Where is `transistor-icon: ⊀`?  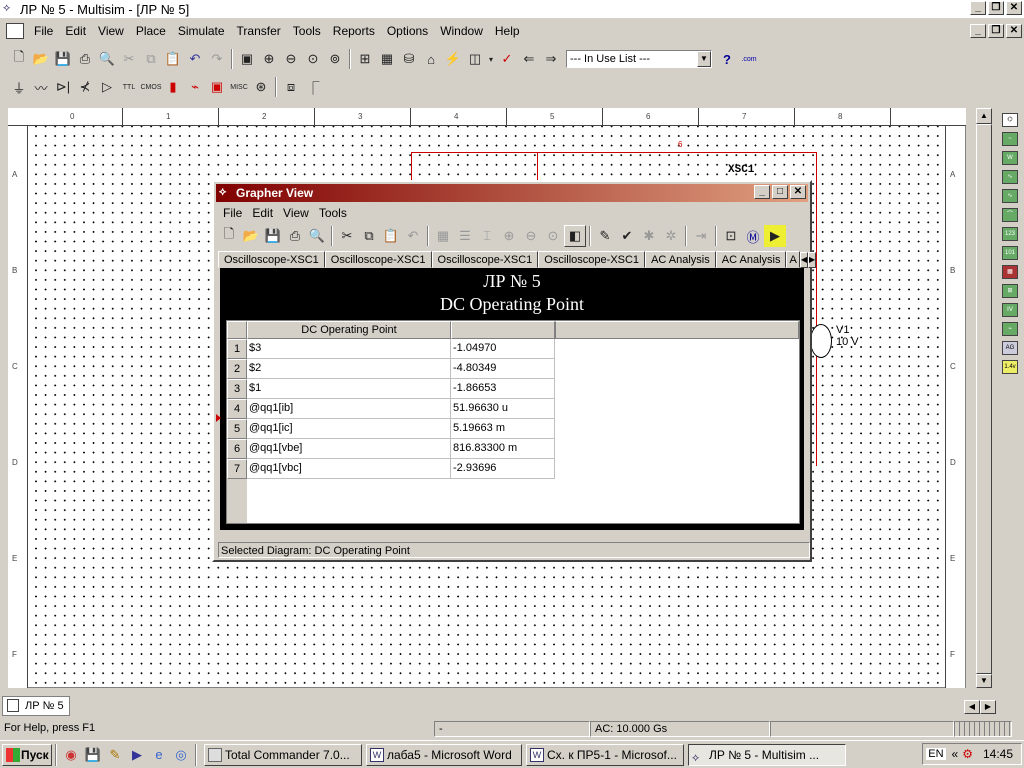
transistor-icon: ⊀ is located at coordinates (85, 87).